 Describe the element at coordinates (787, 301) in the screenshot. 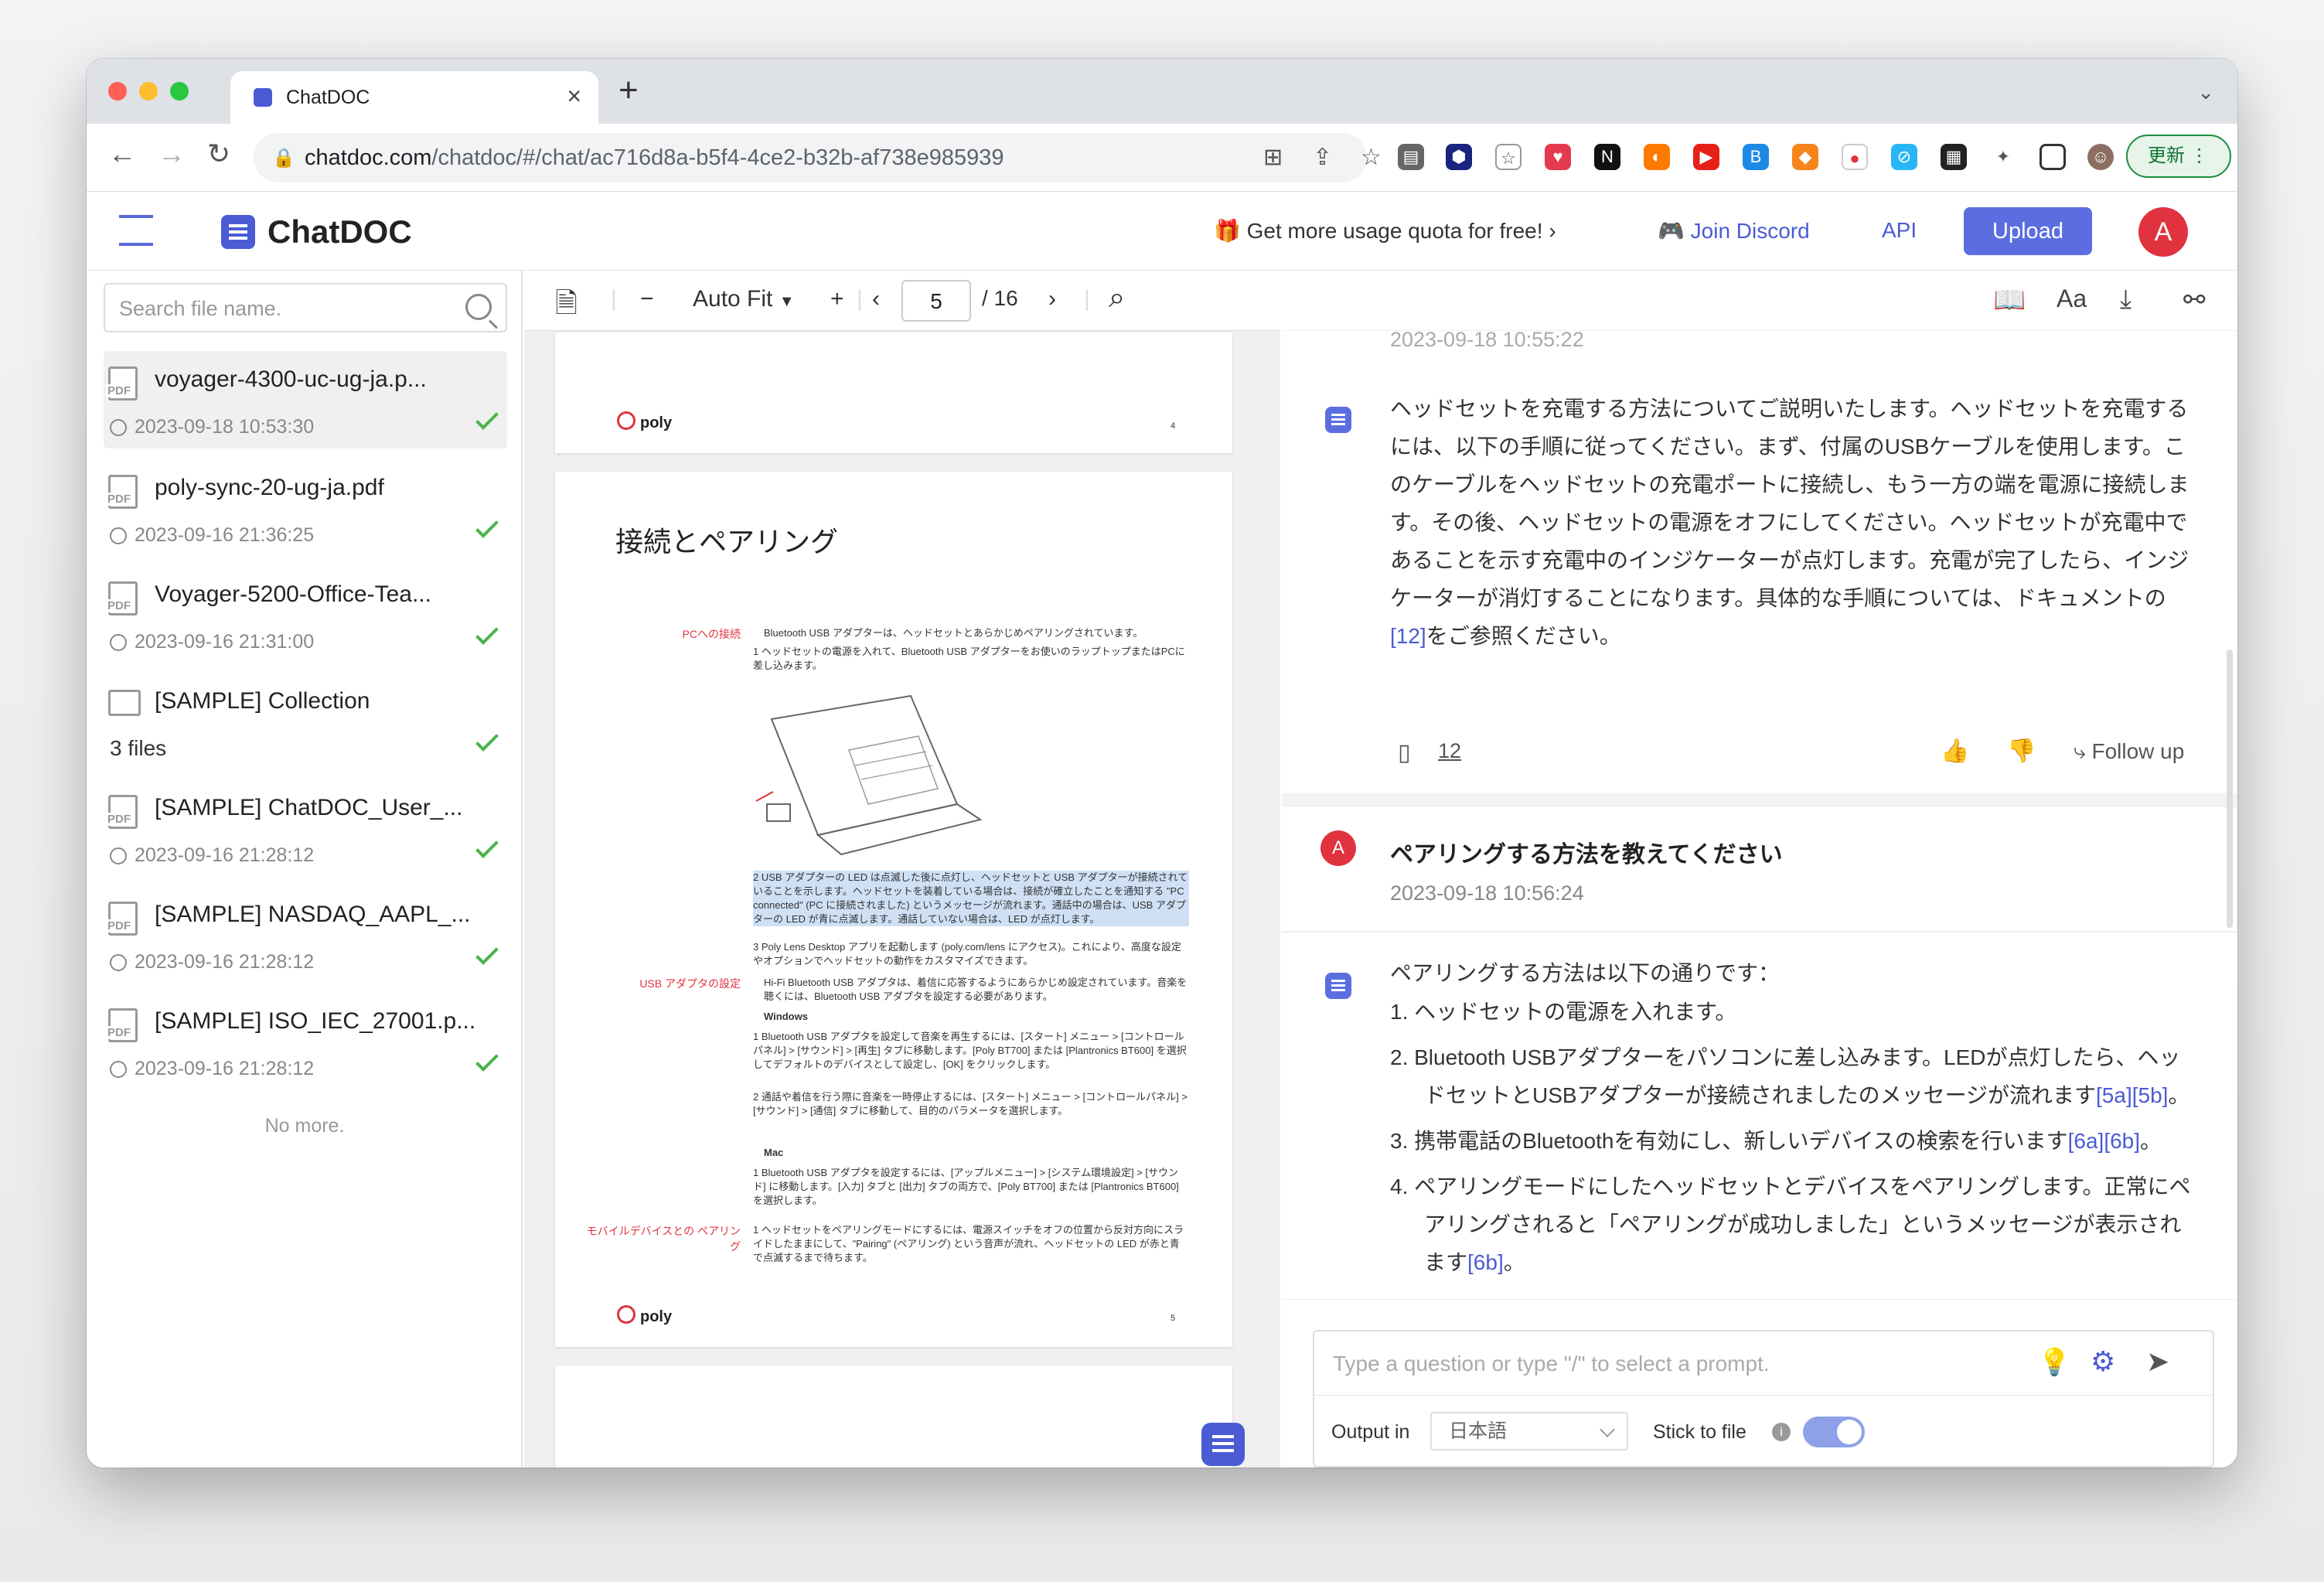

I see `caret-down-icon: ▼` at that location.